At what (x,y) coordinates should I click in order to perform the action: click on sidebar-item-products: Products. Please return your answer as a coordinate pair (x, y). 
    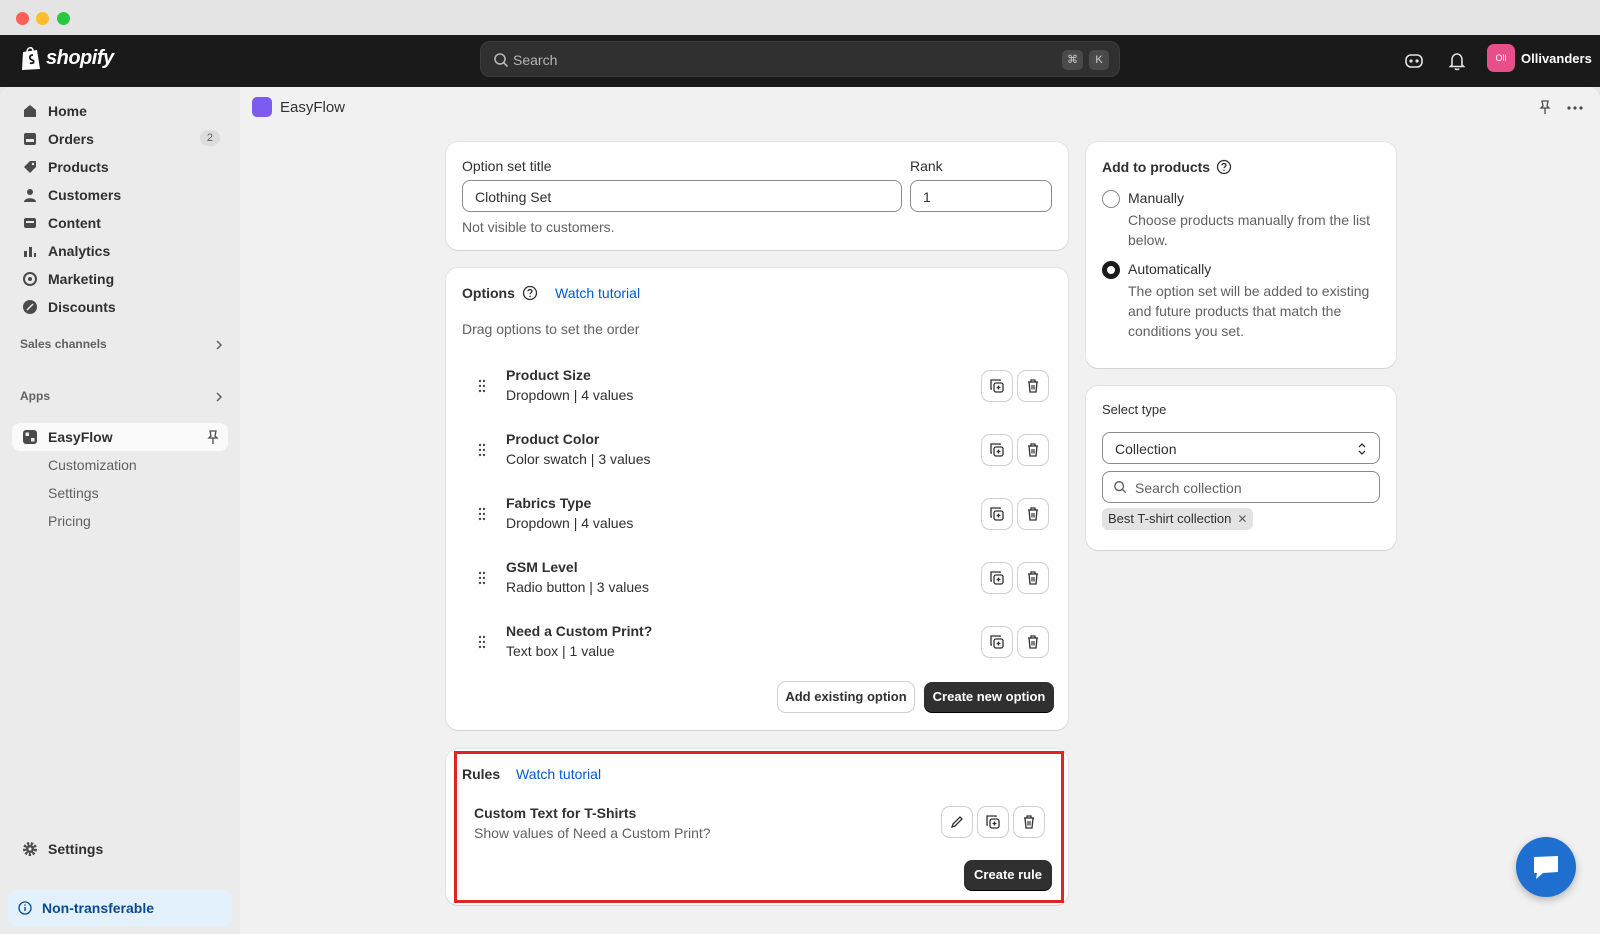
    Looking at the image, I should click on (120, 167).